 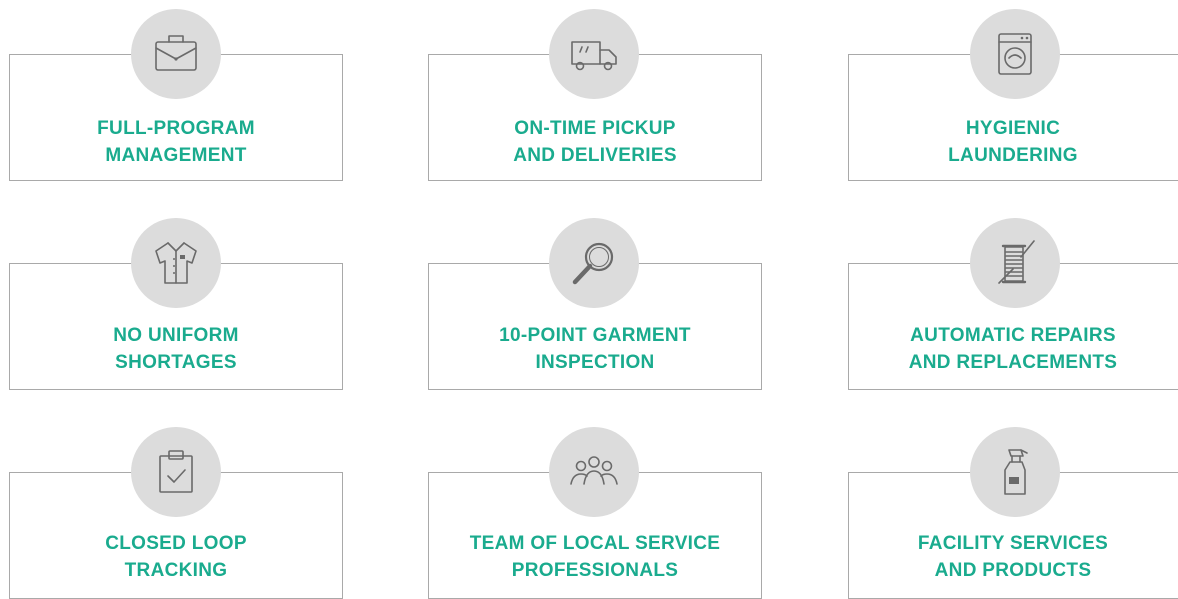 I want to click on delivery-truck-icon, so click(x=594, y=56).